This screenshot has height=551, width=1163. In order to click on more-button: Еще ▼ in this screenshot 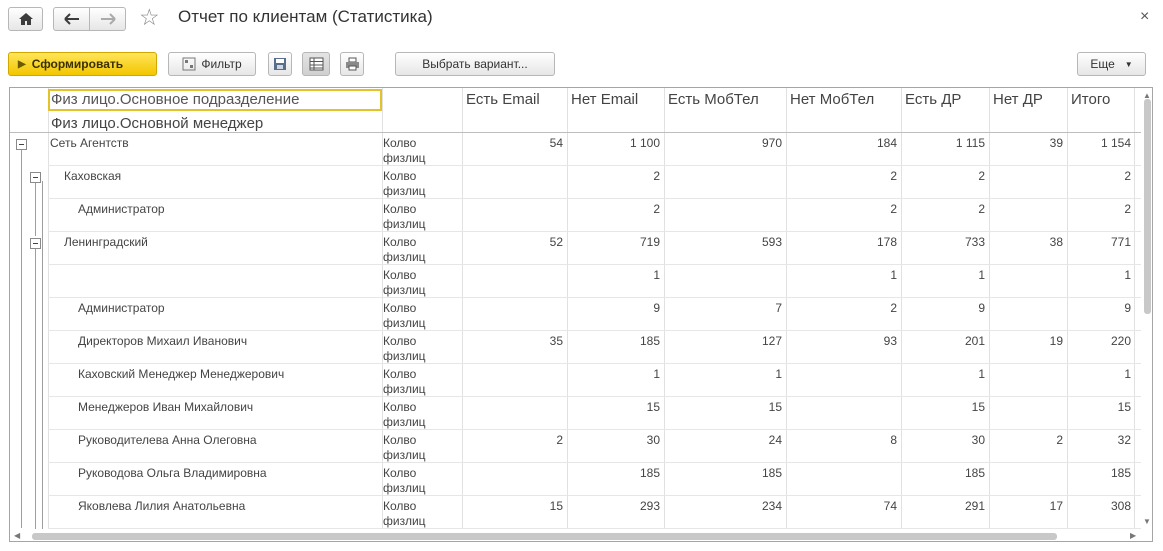, I will do `click(1111, 64)`.